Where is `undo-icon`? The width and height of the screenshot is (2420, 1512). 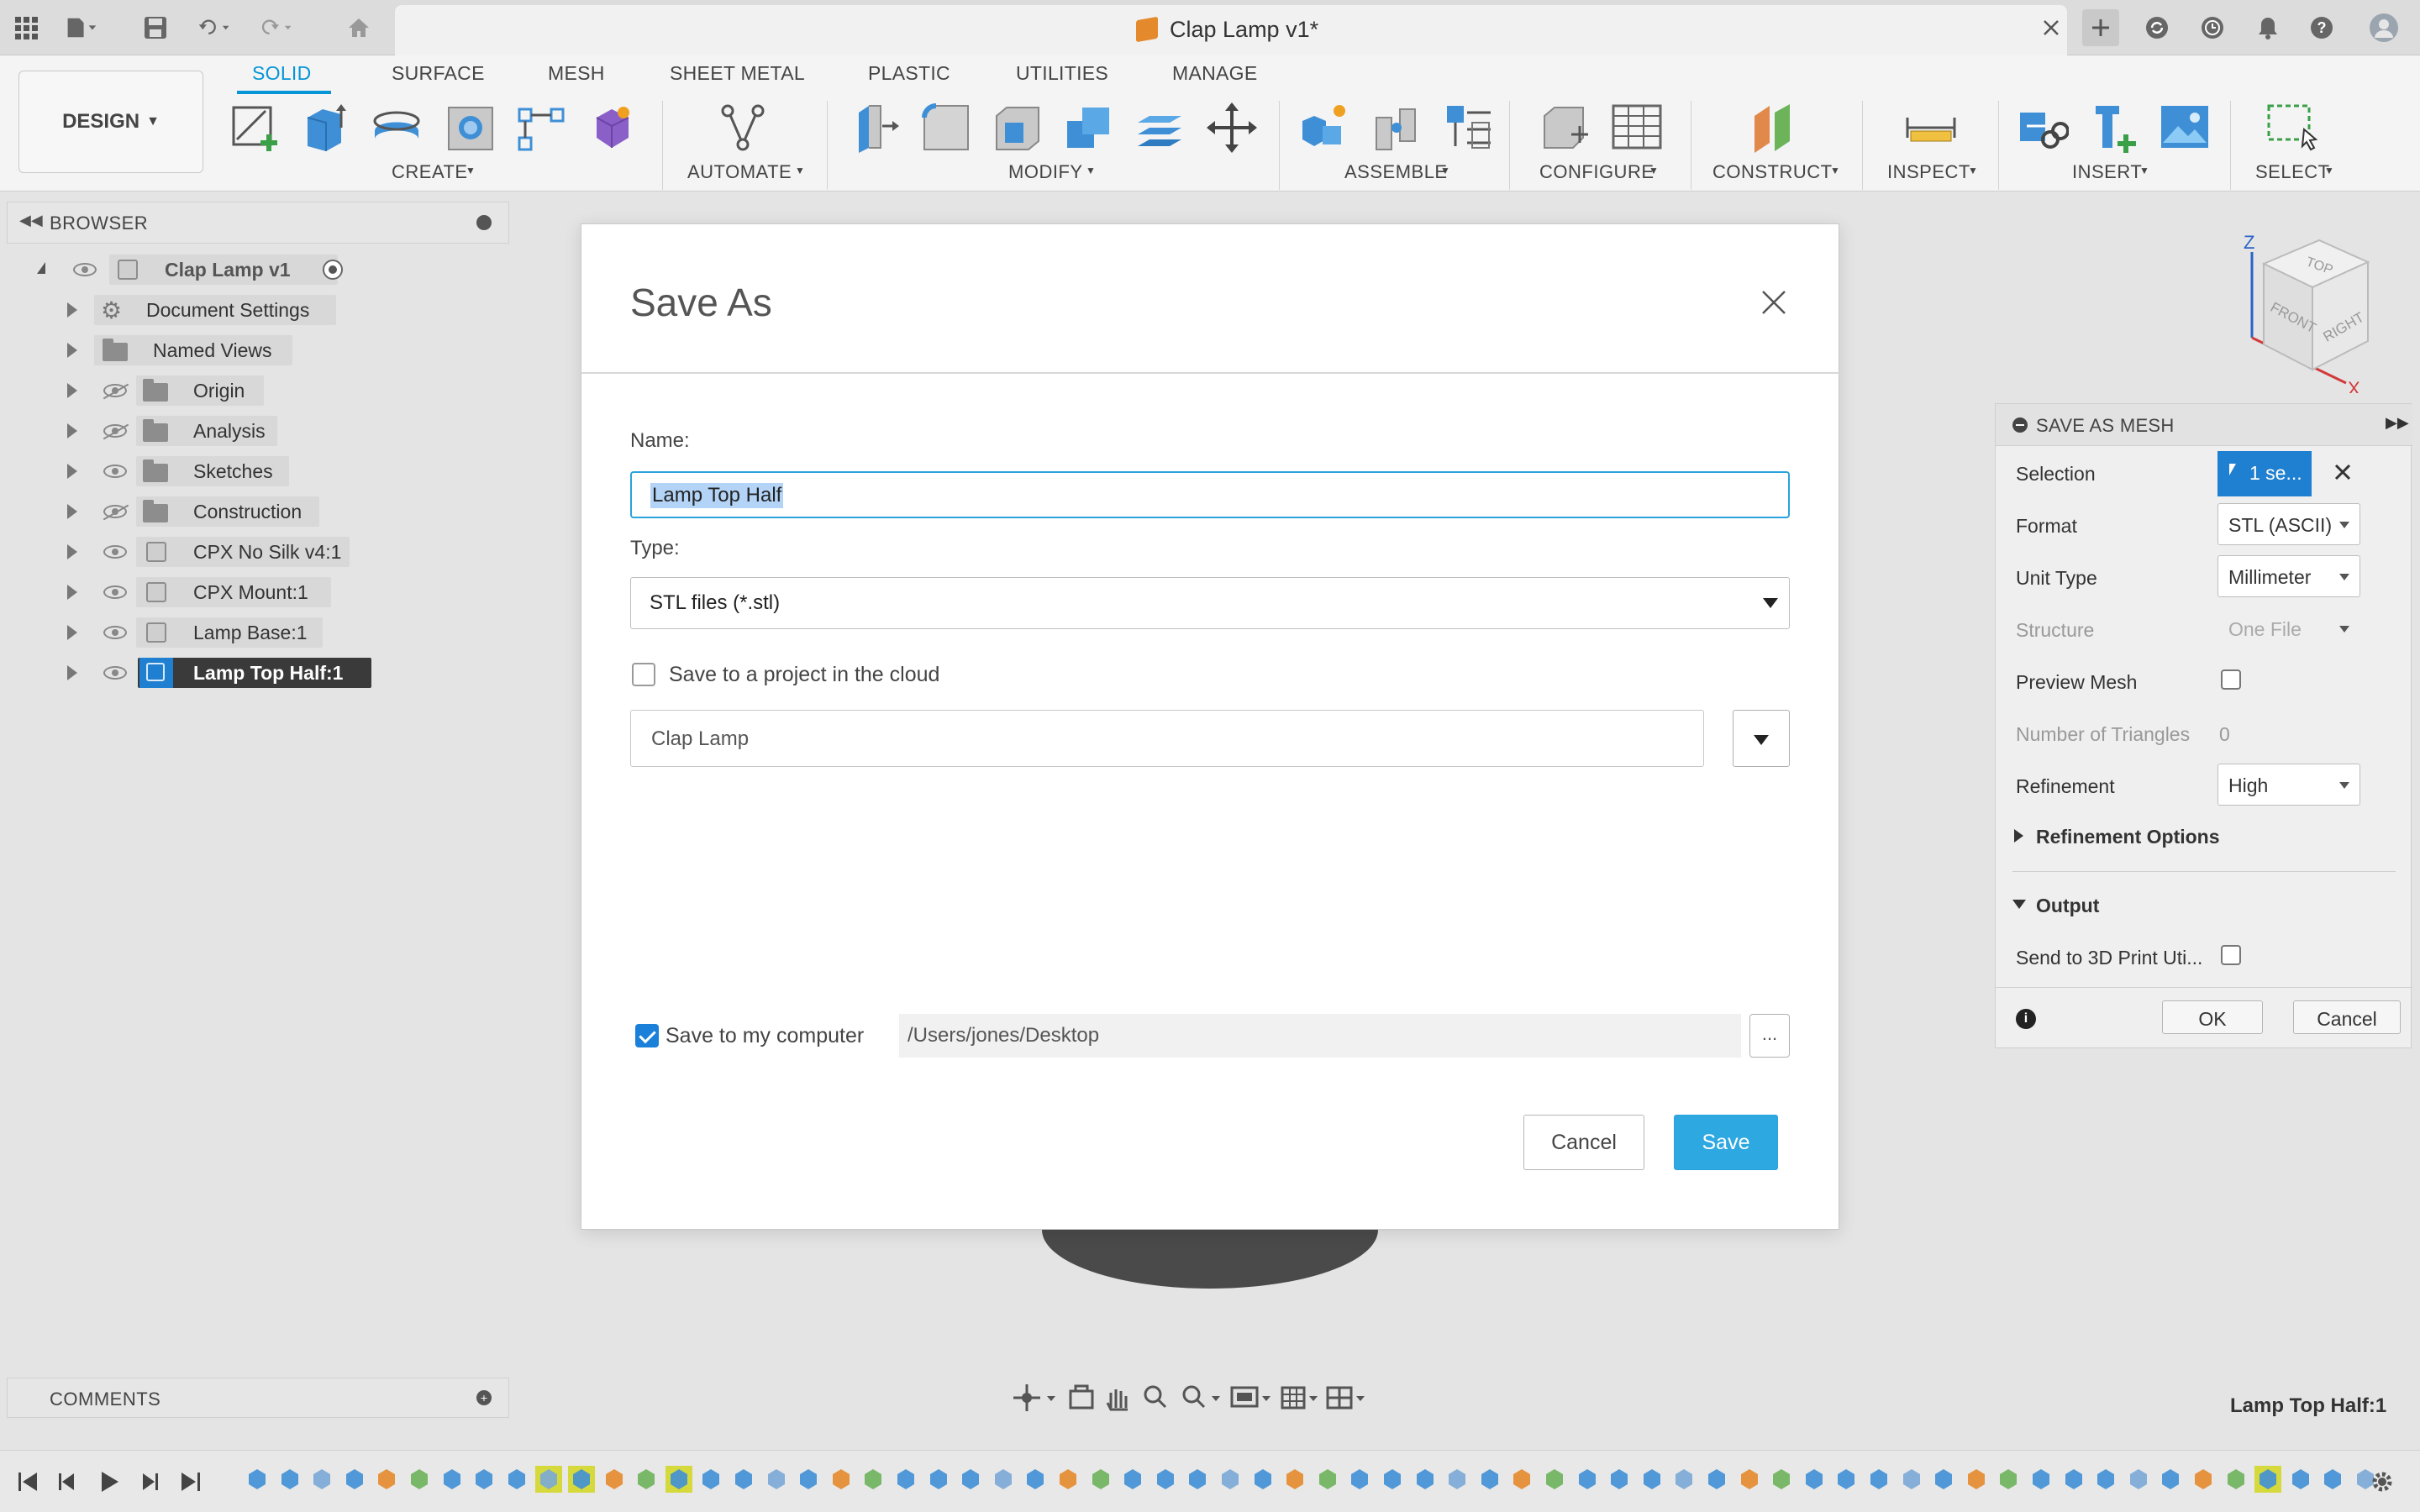
undo-icon is located at coordinates (214, 28).